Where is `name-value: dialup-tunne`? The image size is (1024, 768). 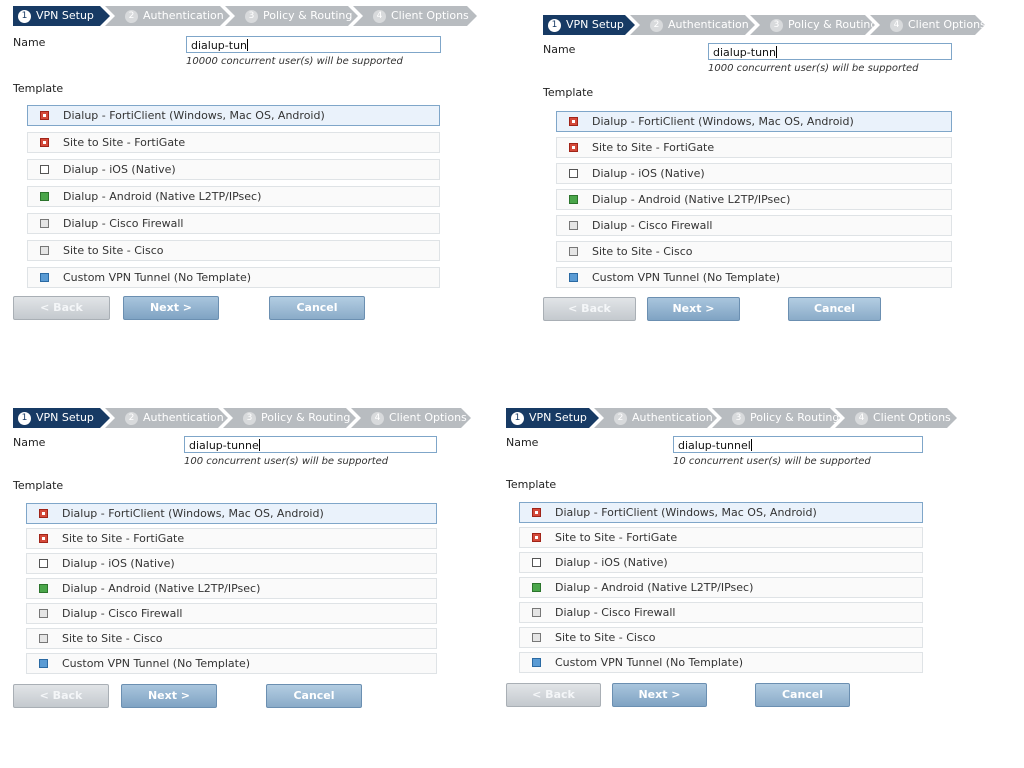
name-value: dialup-tunne is located at coordinates (224, 445).